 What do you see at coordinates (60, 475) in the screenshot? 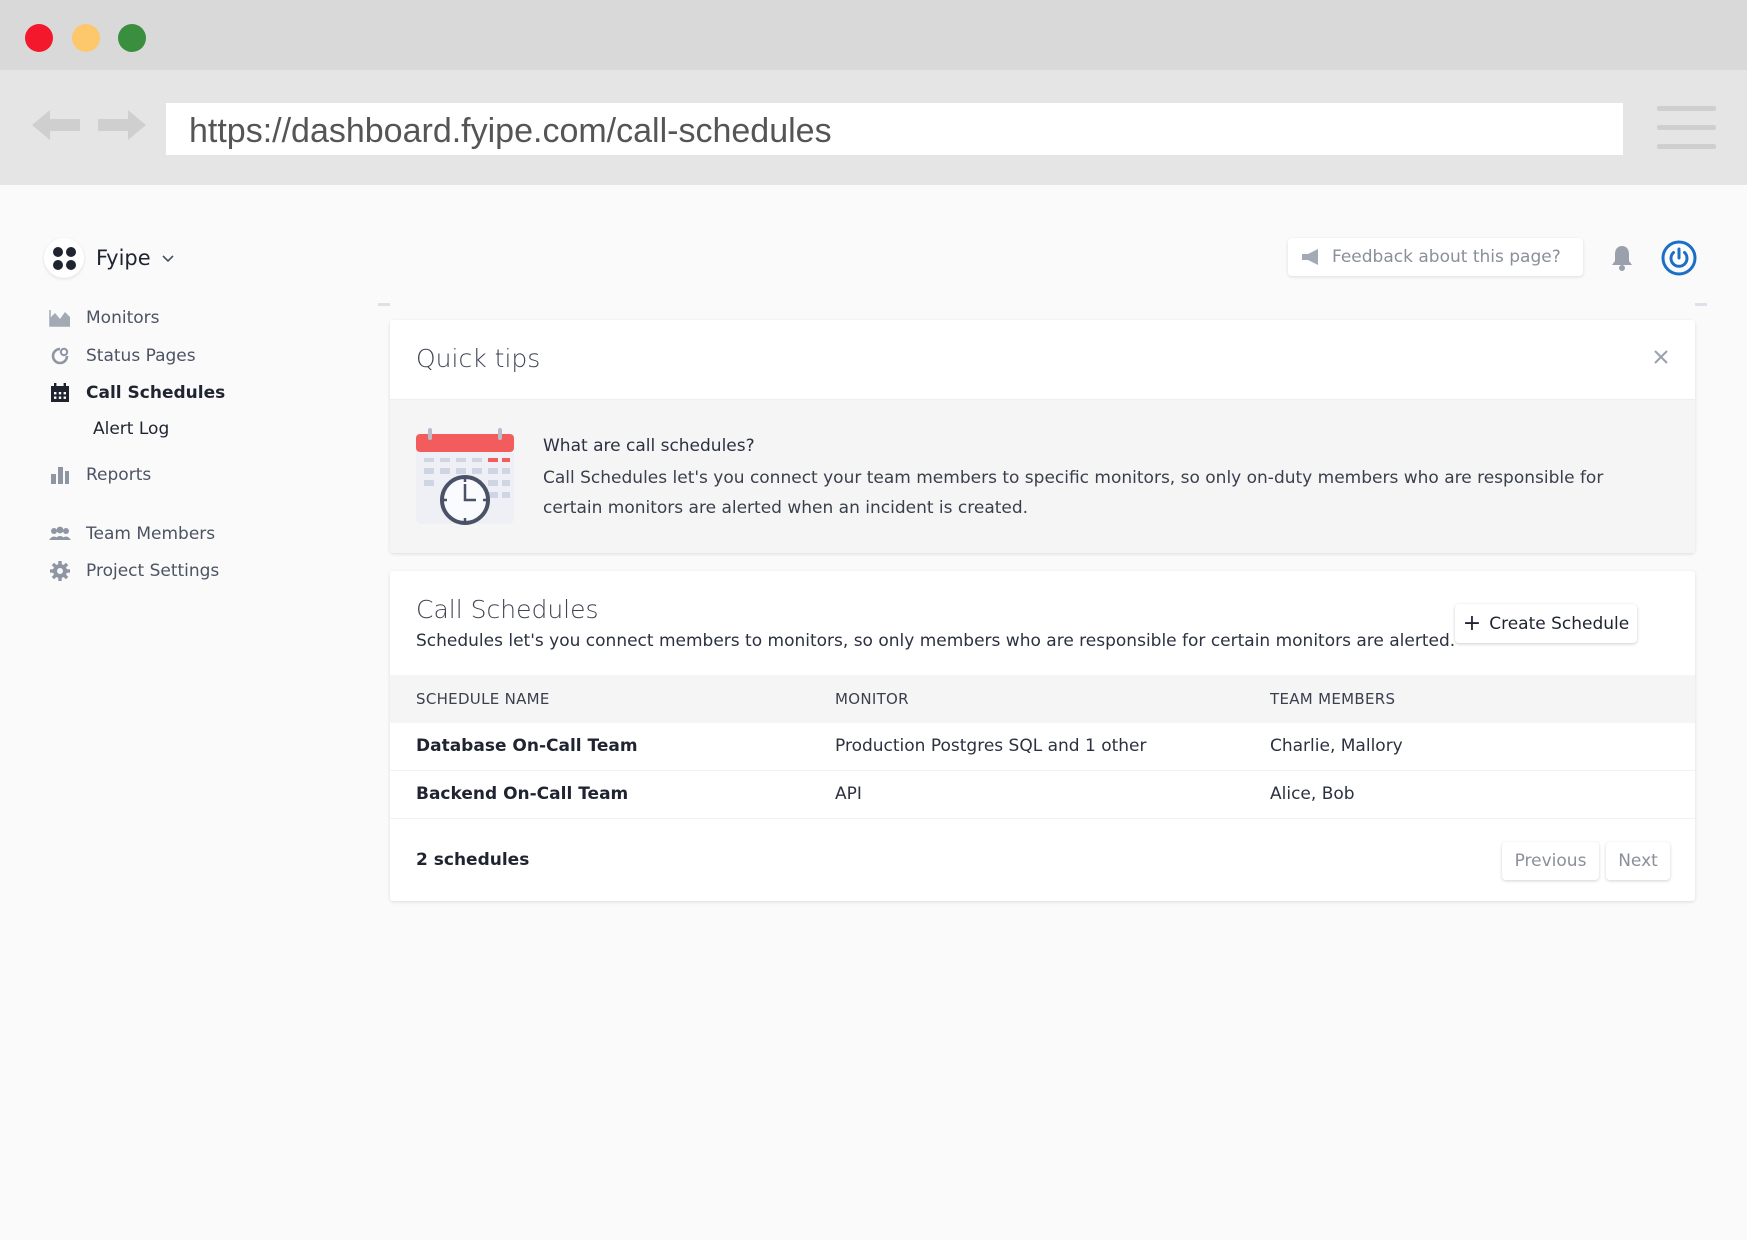
I see `bar-chart-icon` at bounding box center [60, 475].